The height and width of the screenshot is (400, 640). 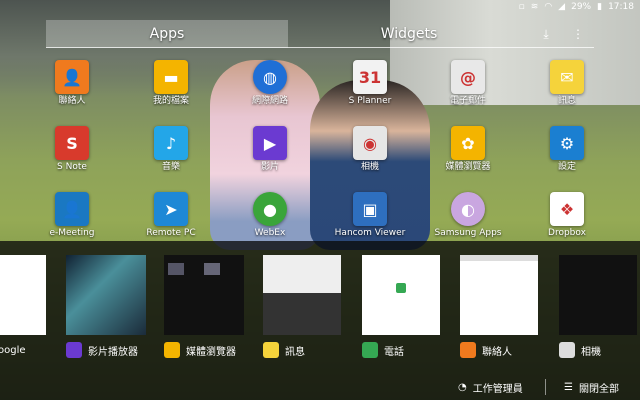 I want to click on battery-percent: 29%, so click(x=581, y=7).